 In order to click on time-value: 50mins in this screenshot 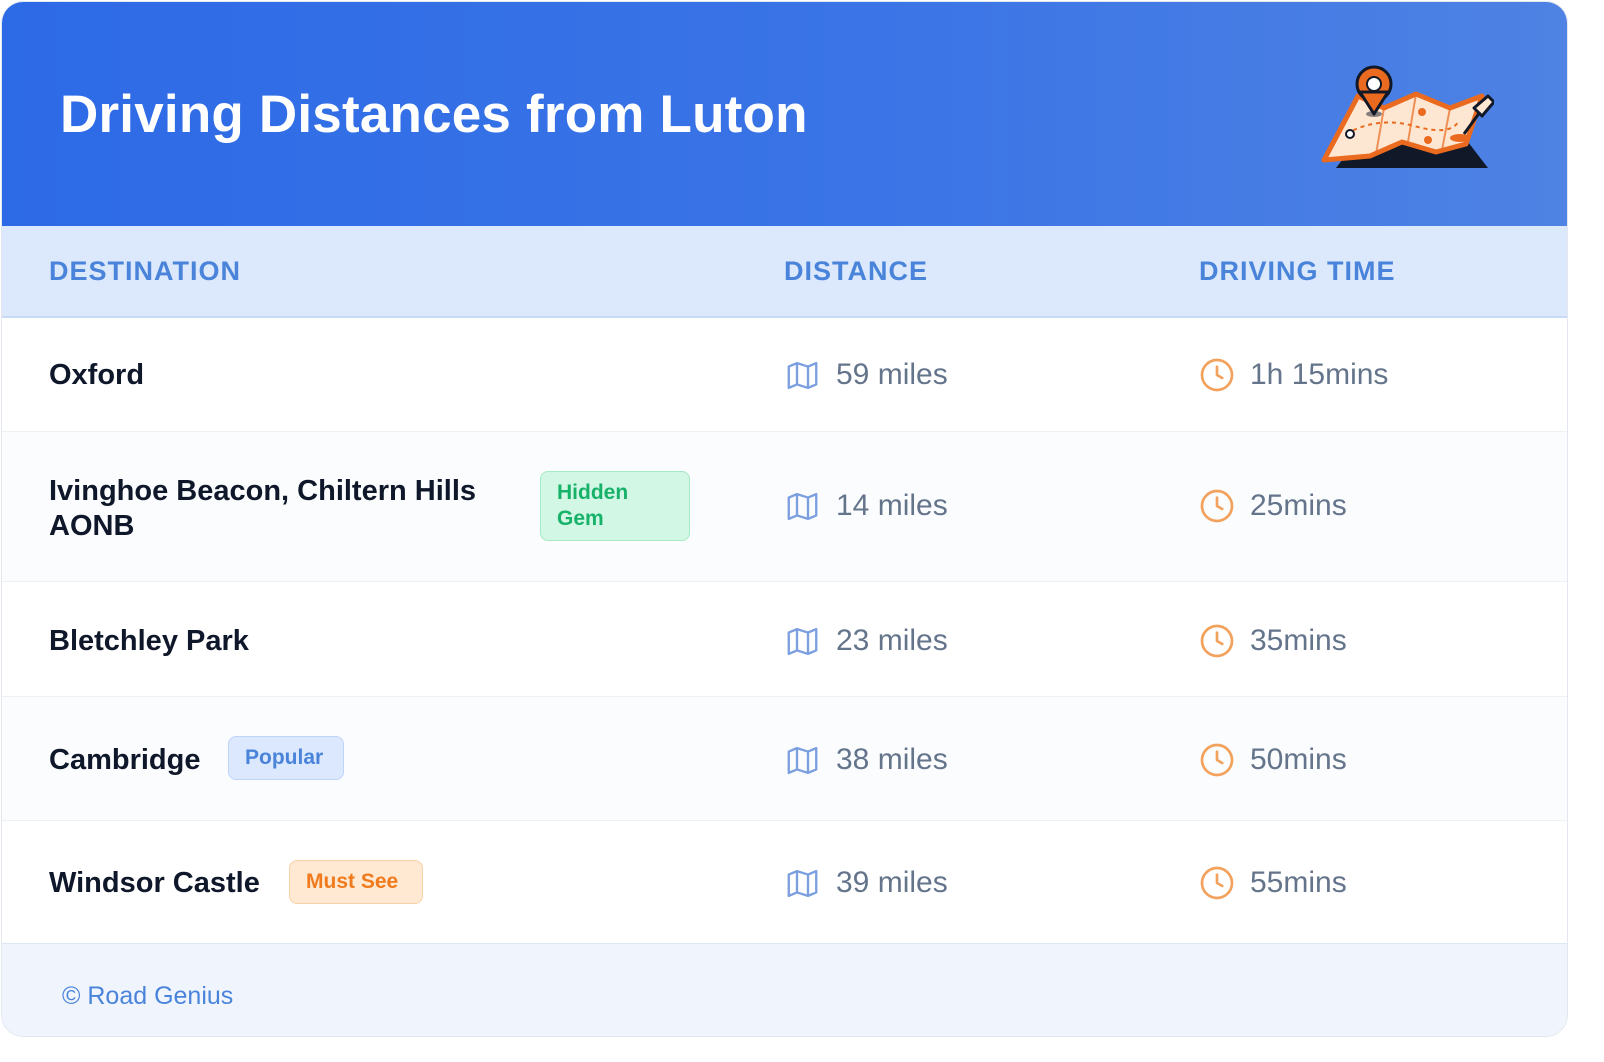, I will do `click(1298, 759)`.